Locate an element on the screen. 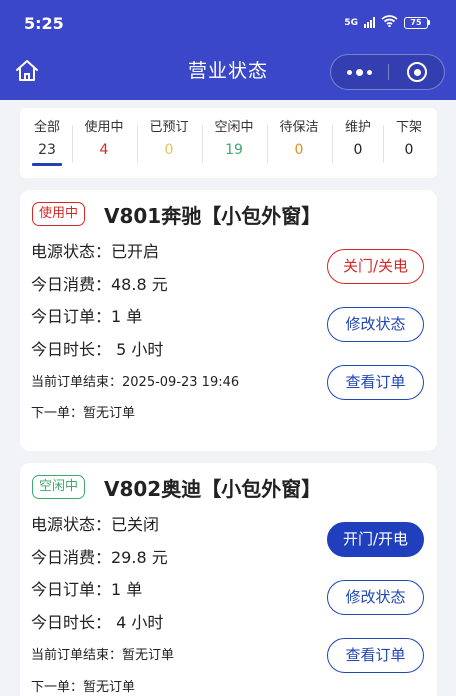 The image size is (456, 696). power-status: 电源状态：已关闭 is located at coordinates (95, 524).